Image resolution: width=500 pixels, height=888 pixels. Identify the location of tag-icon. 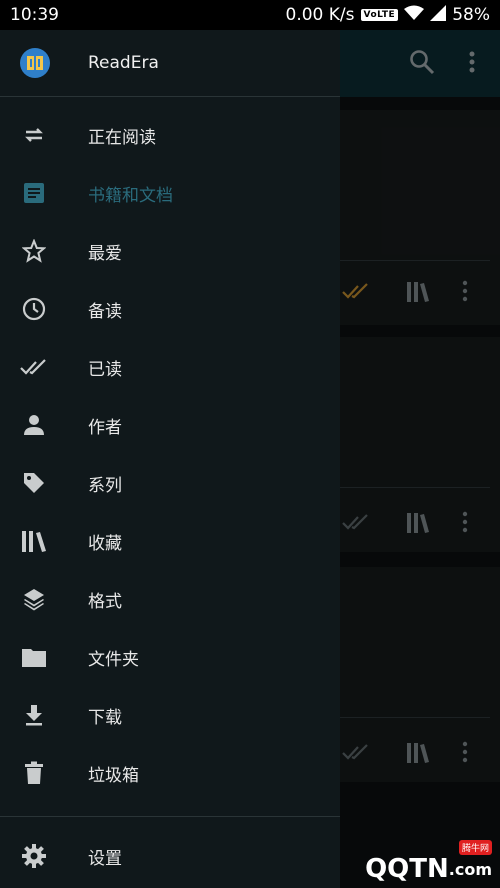
(34, 483).